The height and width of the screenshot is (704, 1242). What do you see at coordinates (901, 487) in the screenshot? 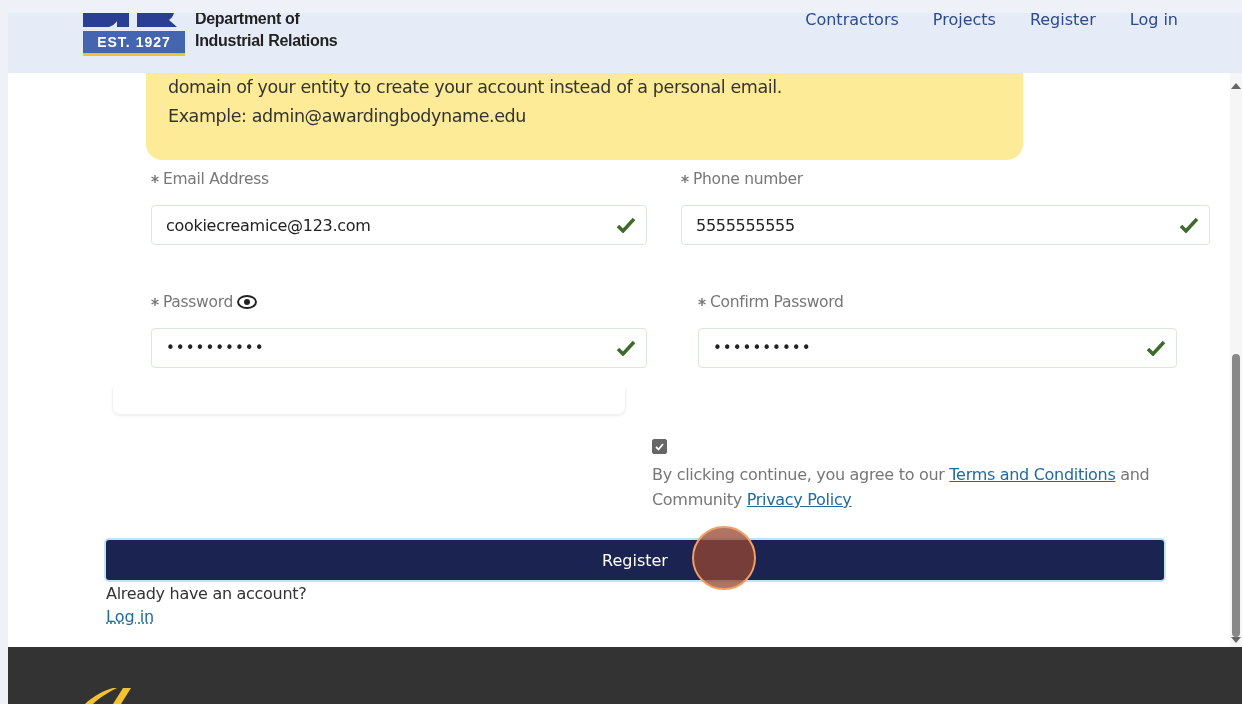
I see `agreement-text: By clicking continue, you agree to our Terms and Conditions and Community Privacy Policy` at bounding box center [901, 487].